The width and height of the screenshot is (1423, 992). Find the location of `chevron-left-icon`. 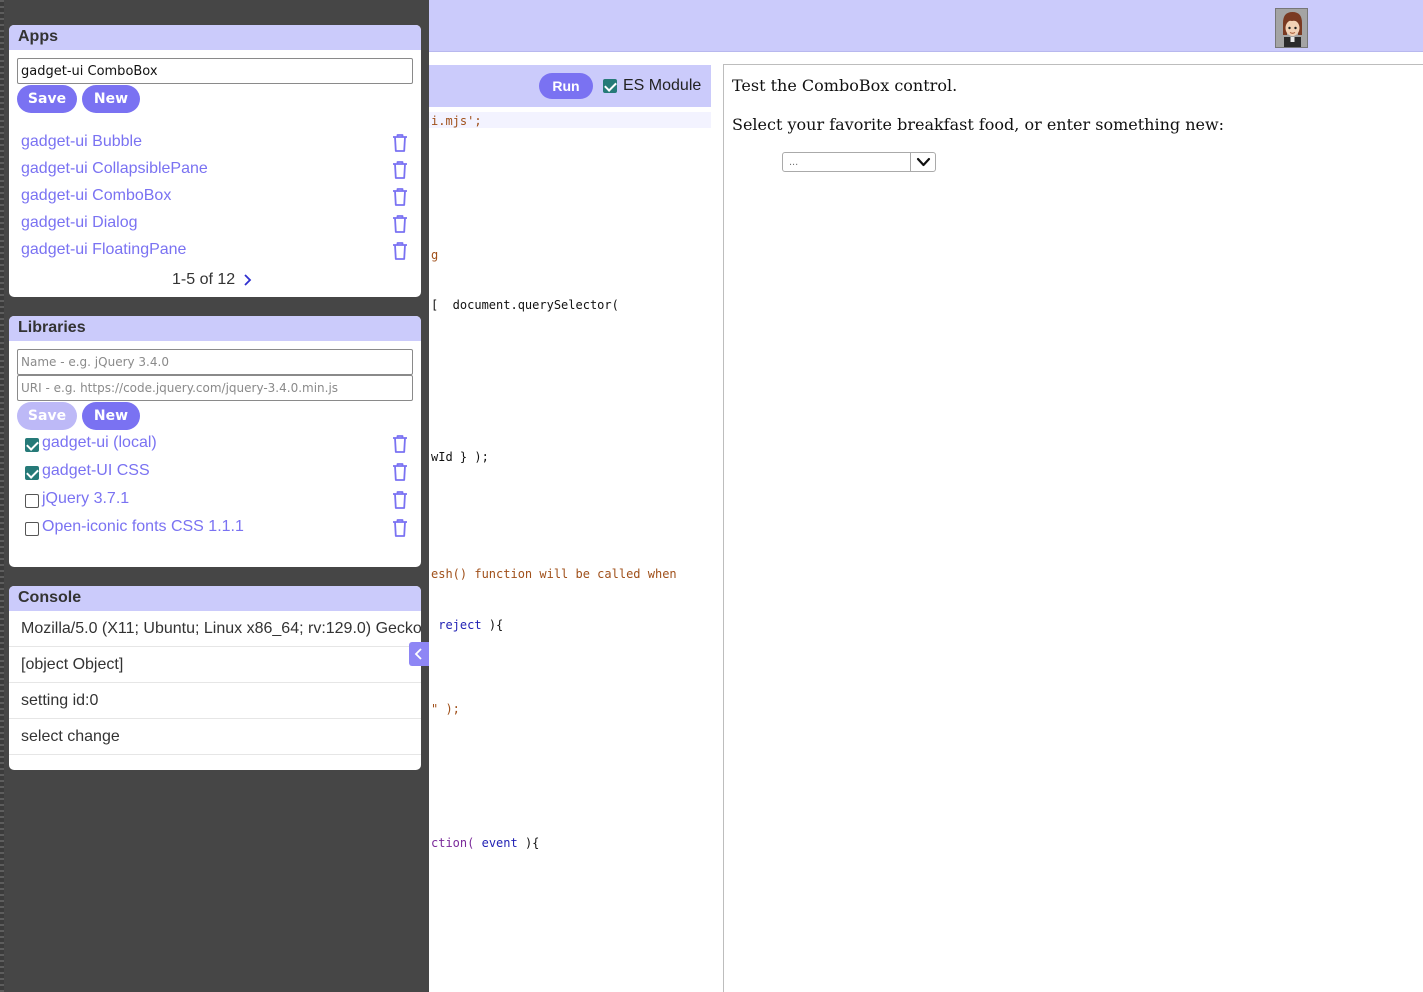

chevron-left-icon is located at coordinates (418, 654).